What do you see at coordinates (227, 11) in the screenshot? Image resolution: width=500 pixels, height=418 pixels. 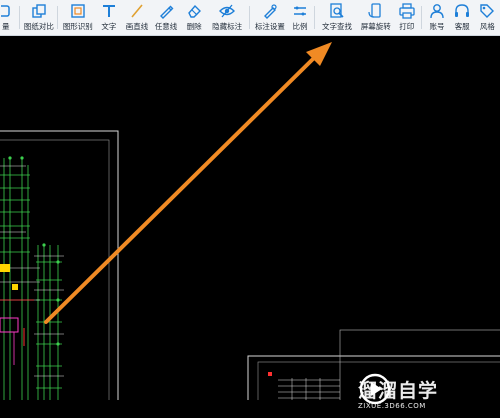 I see `hide-annotation-icon` at bounding box center [227, 11].